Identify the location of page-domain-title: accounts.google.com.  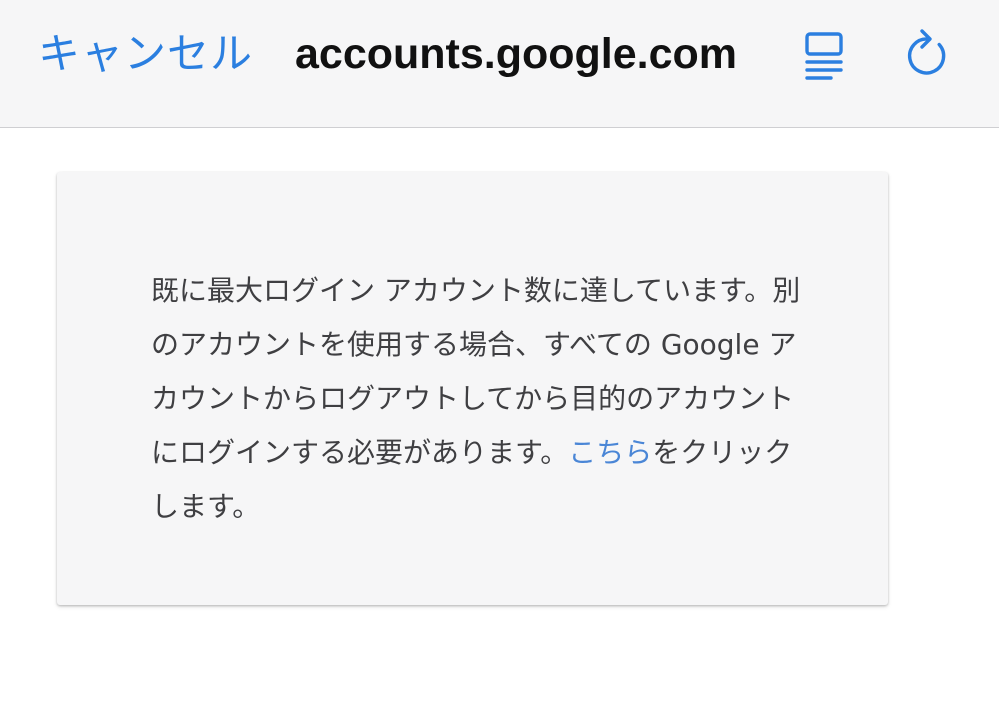
(516, 54).